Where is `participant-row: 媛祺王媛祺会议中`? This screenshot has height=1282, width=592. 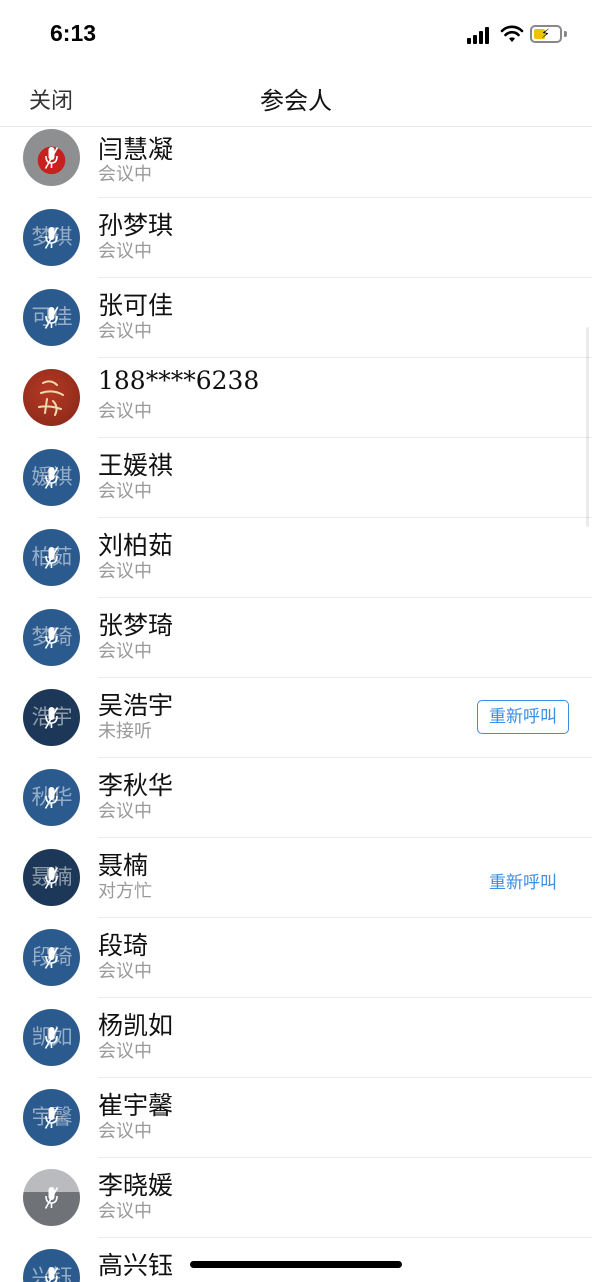
participant-row: 媛祺王媛祺会议中 is located at coordinates (296, 478).